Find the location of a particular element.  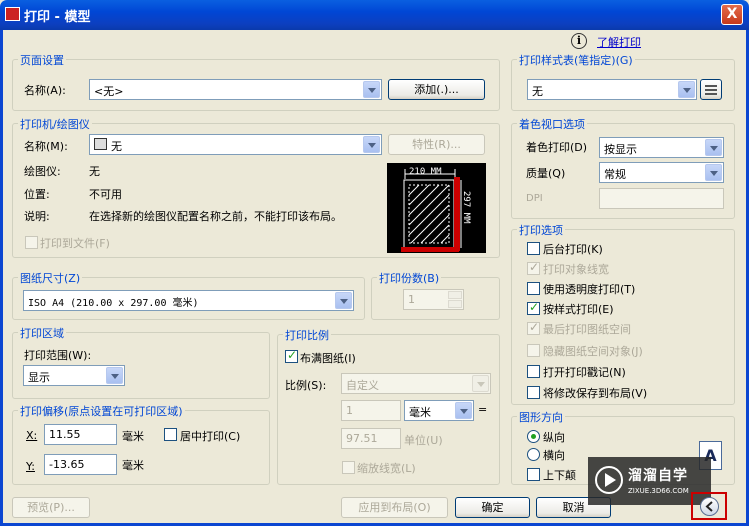

apply-to-layout-button: 应用到布局(O) is located at coordinates (394, 507).